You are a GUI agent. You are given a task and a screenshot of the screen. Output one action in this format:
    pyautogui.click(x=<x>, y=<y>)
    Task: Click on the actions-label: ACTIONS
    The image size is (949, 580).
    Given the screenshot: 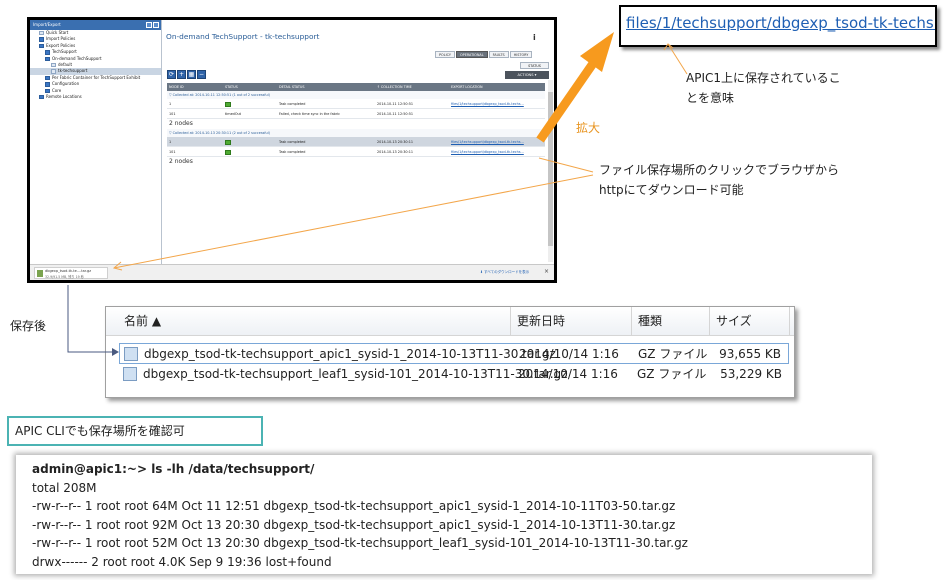 What is the action you would take?
    pyautogui.click(x=525, y=75)
    